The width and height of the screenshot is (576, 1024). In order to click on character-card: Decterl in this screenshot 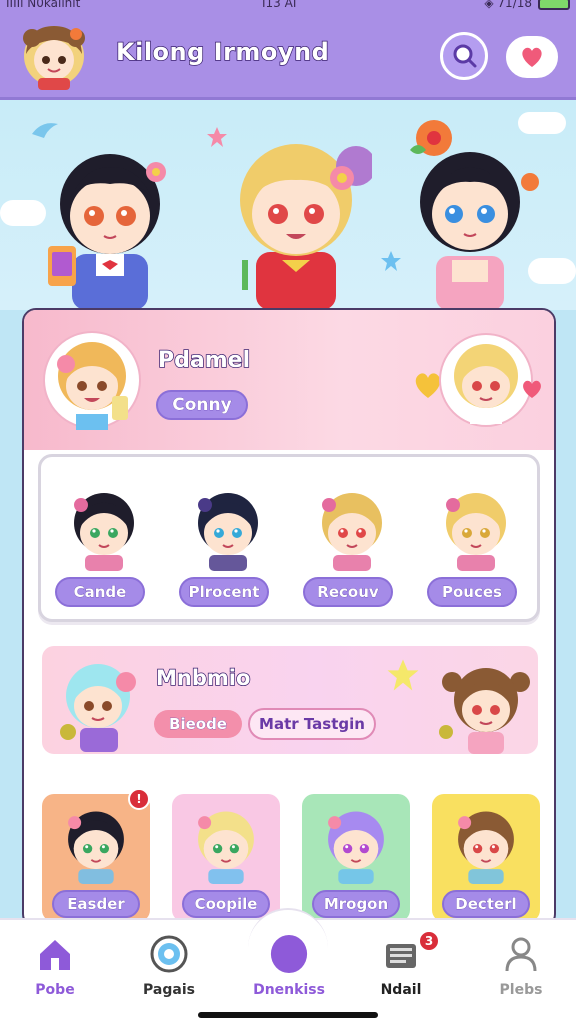, I will do `click(486, 858)`.